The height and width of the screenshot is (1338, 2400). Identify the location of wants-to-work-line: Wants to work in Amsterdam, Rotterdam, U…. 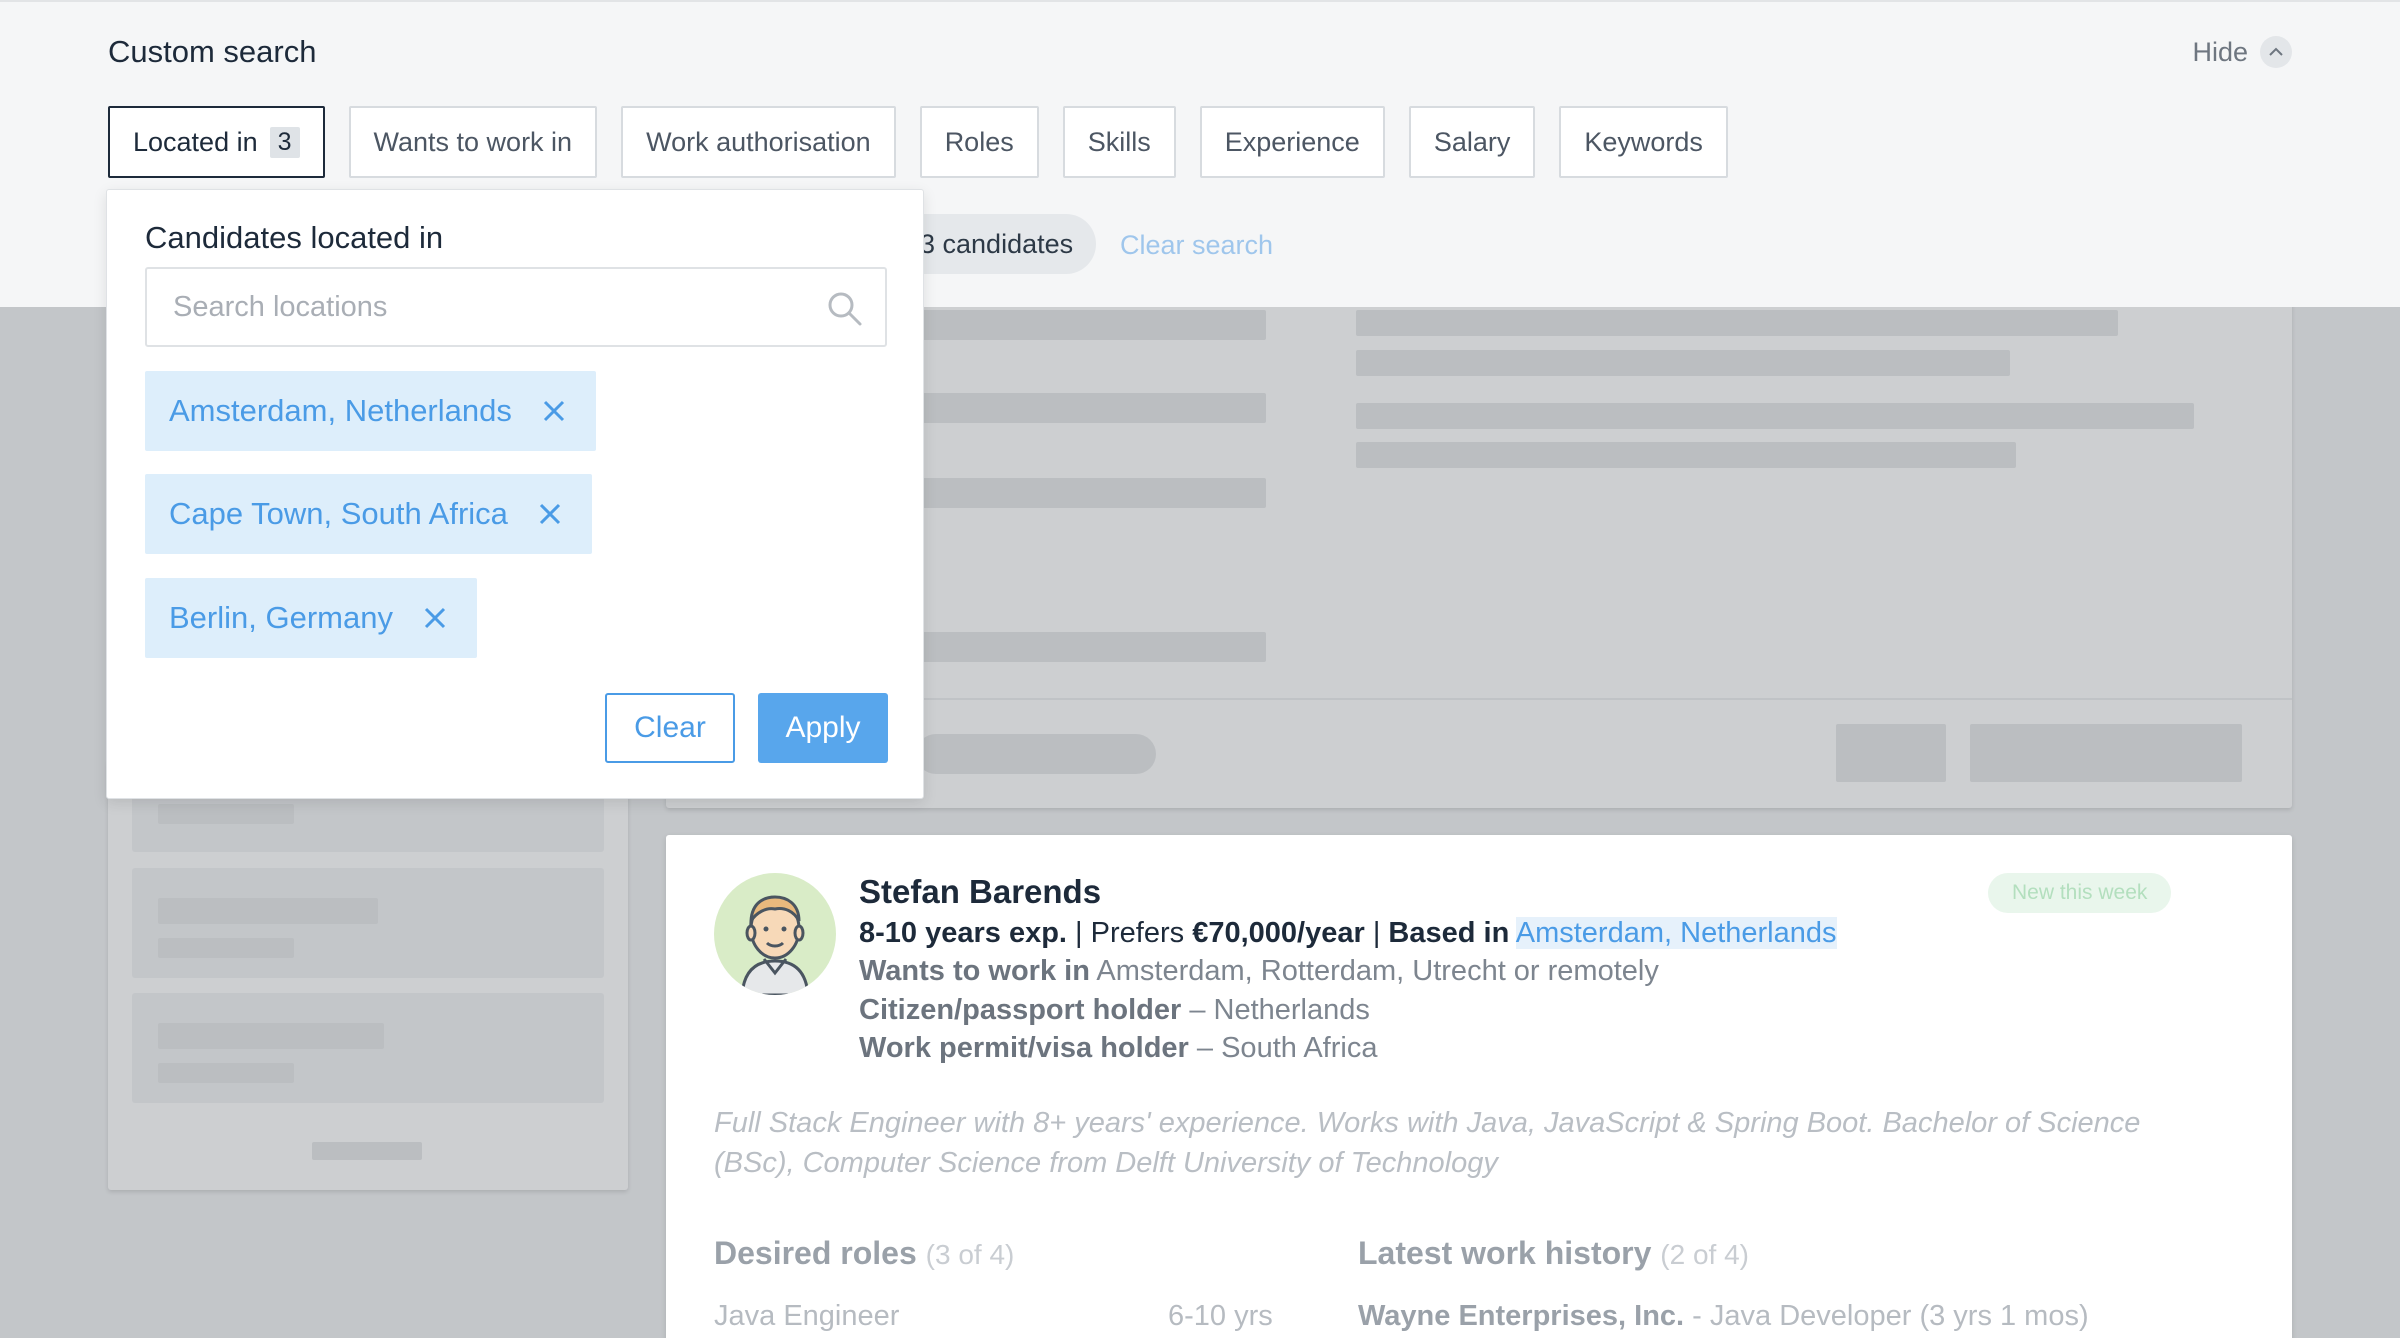
(1259, 971).